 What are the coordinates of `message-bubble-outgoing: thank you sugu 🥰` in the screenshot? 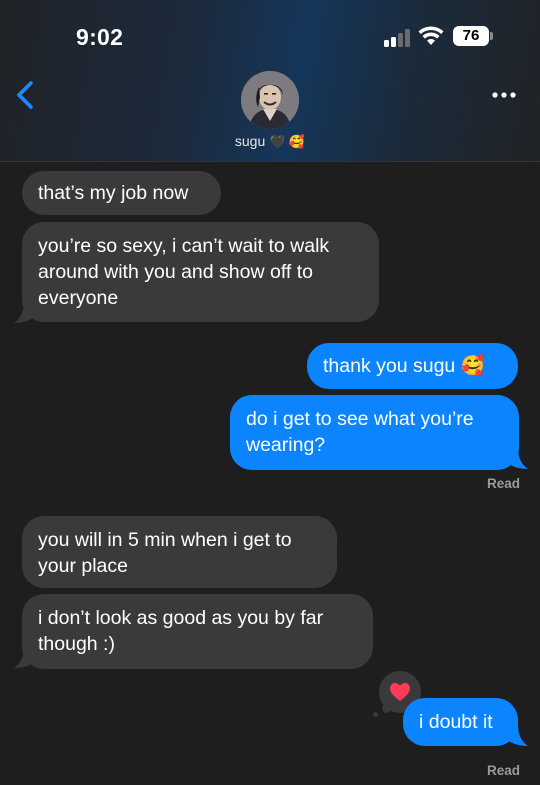 It's located at (412, 366).